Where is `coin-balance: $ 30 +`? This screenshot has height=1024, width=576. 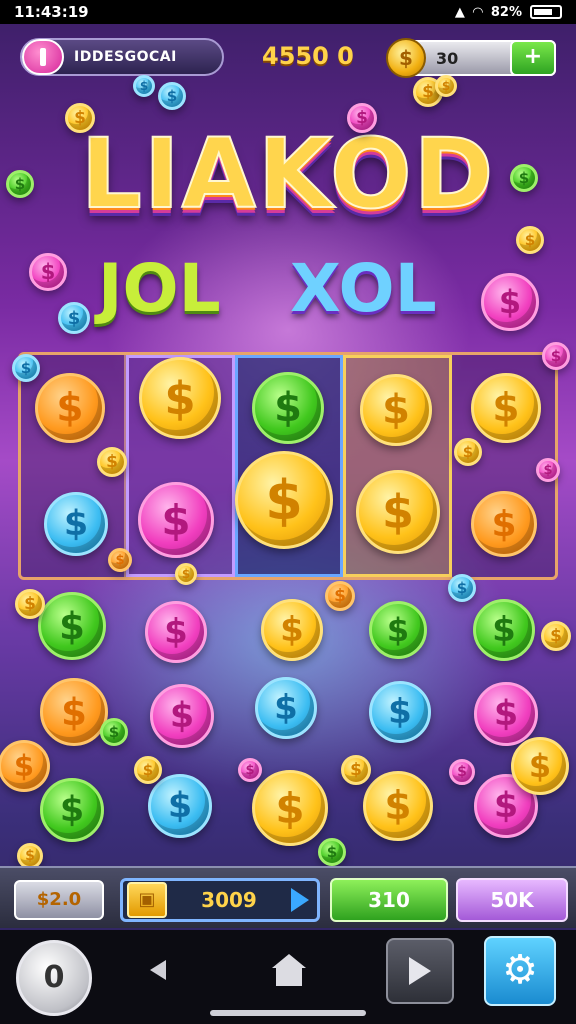 coin-balance: $ 30 + is located at coordinates (471, 58).